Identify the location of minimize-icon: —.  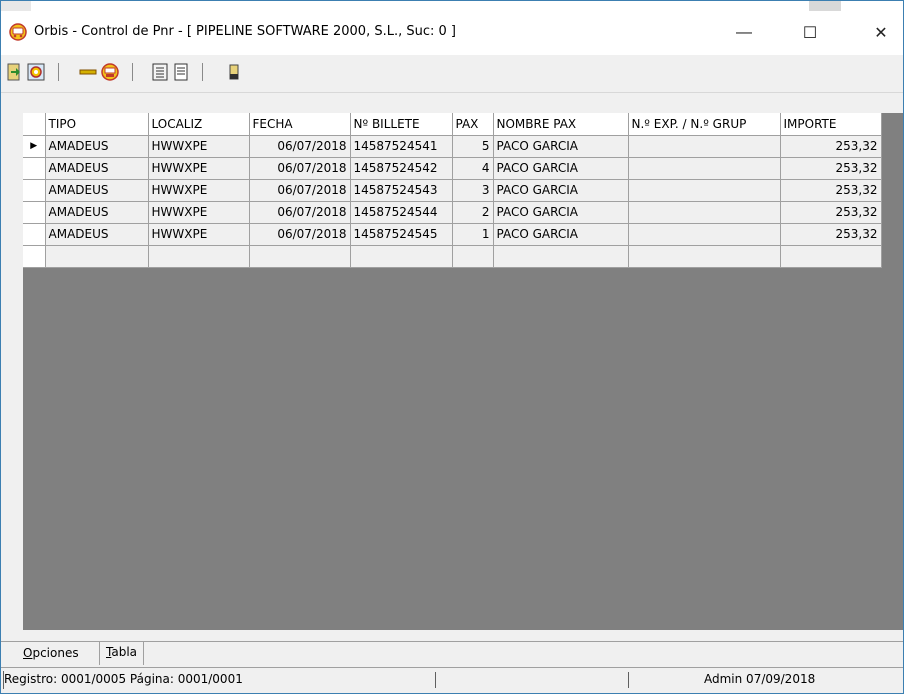
(744, 32).